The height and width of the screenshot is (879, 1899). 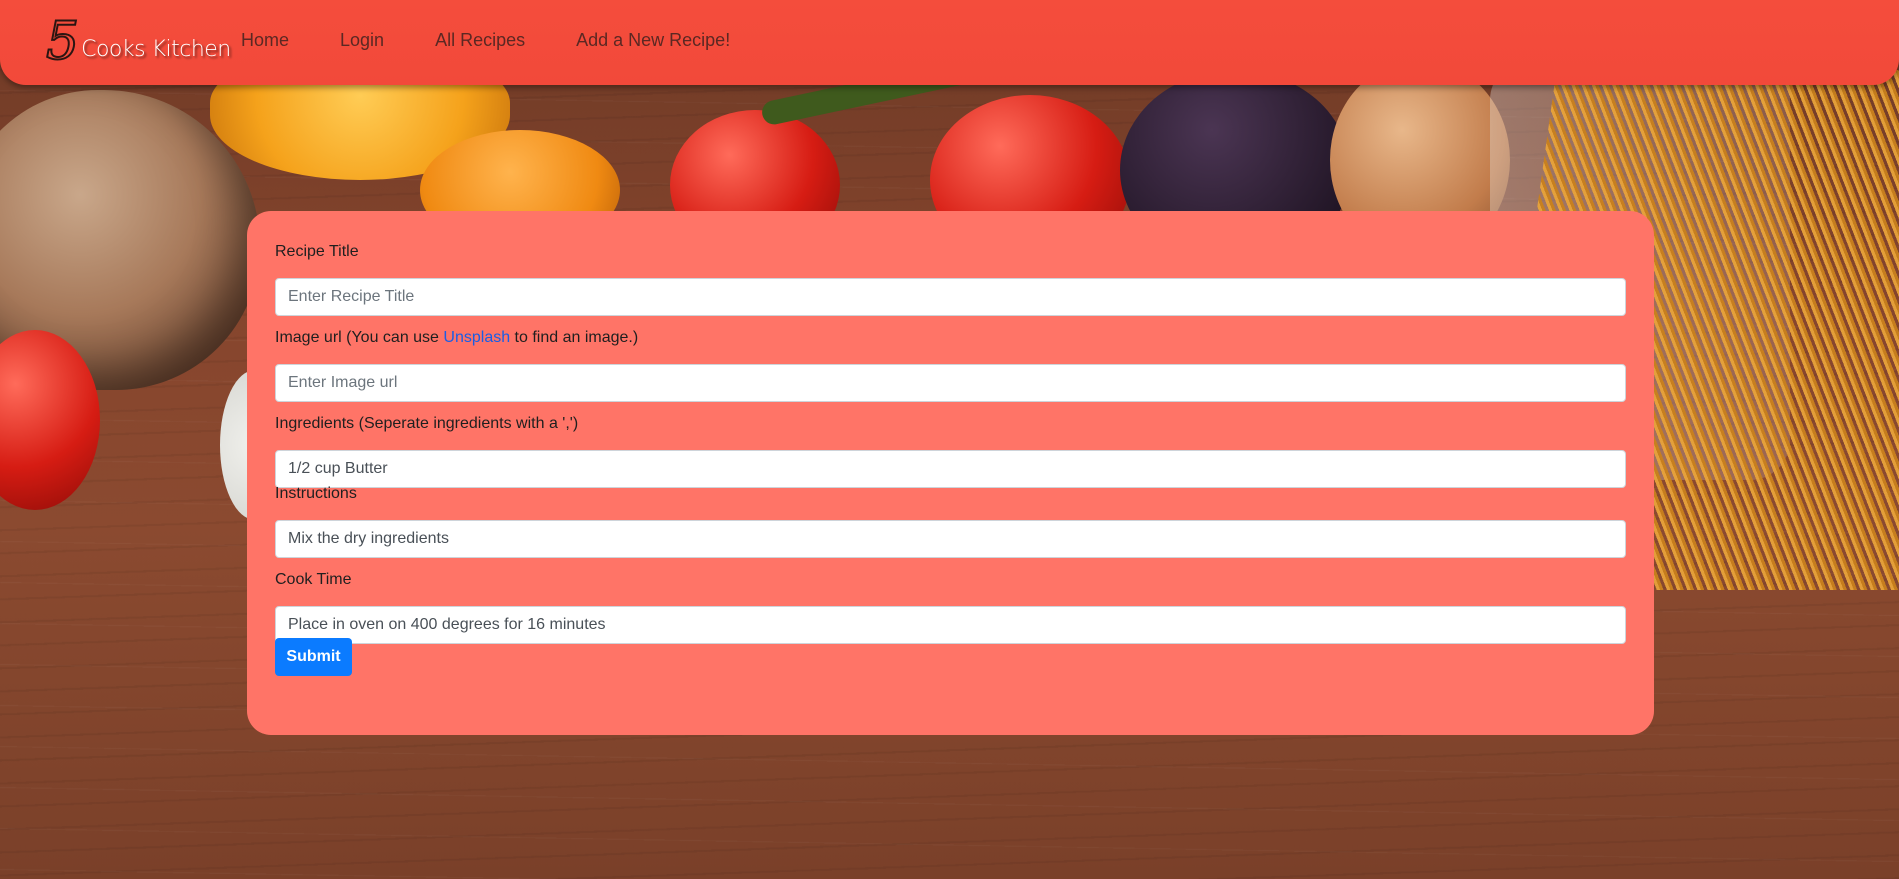 What do you see at coordinates (130, 240) in the screenshot?
I see `bread-image` at bounding box center [130, 240].